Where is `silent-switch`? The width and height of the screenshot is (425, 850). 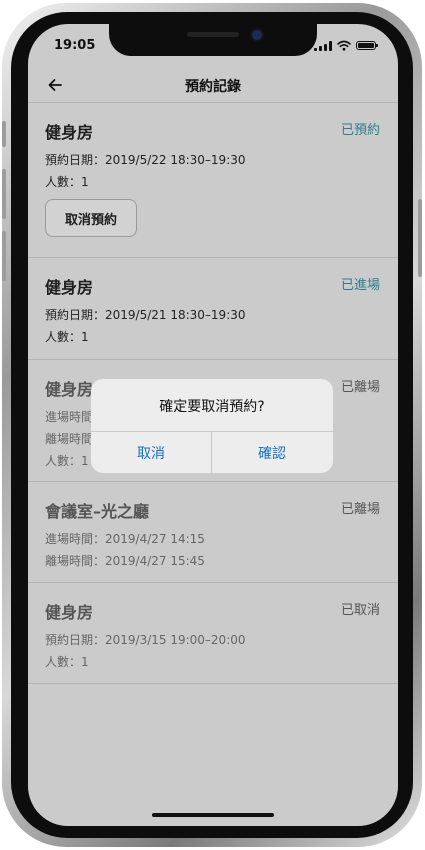 silent-switch is located at coordinates (4, 134).